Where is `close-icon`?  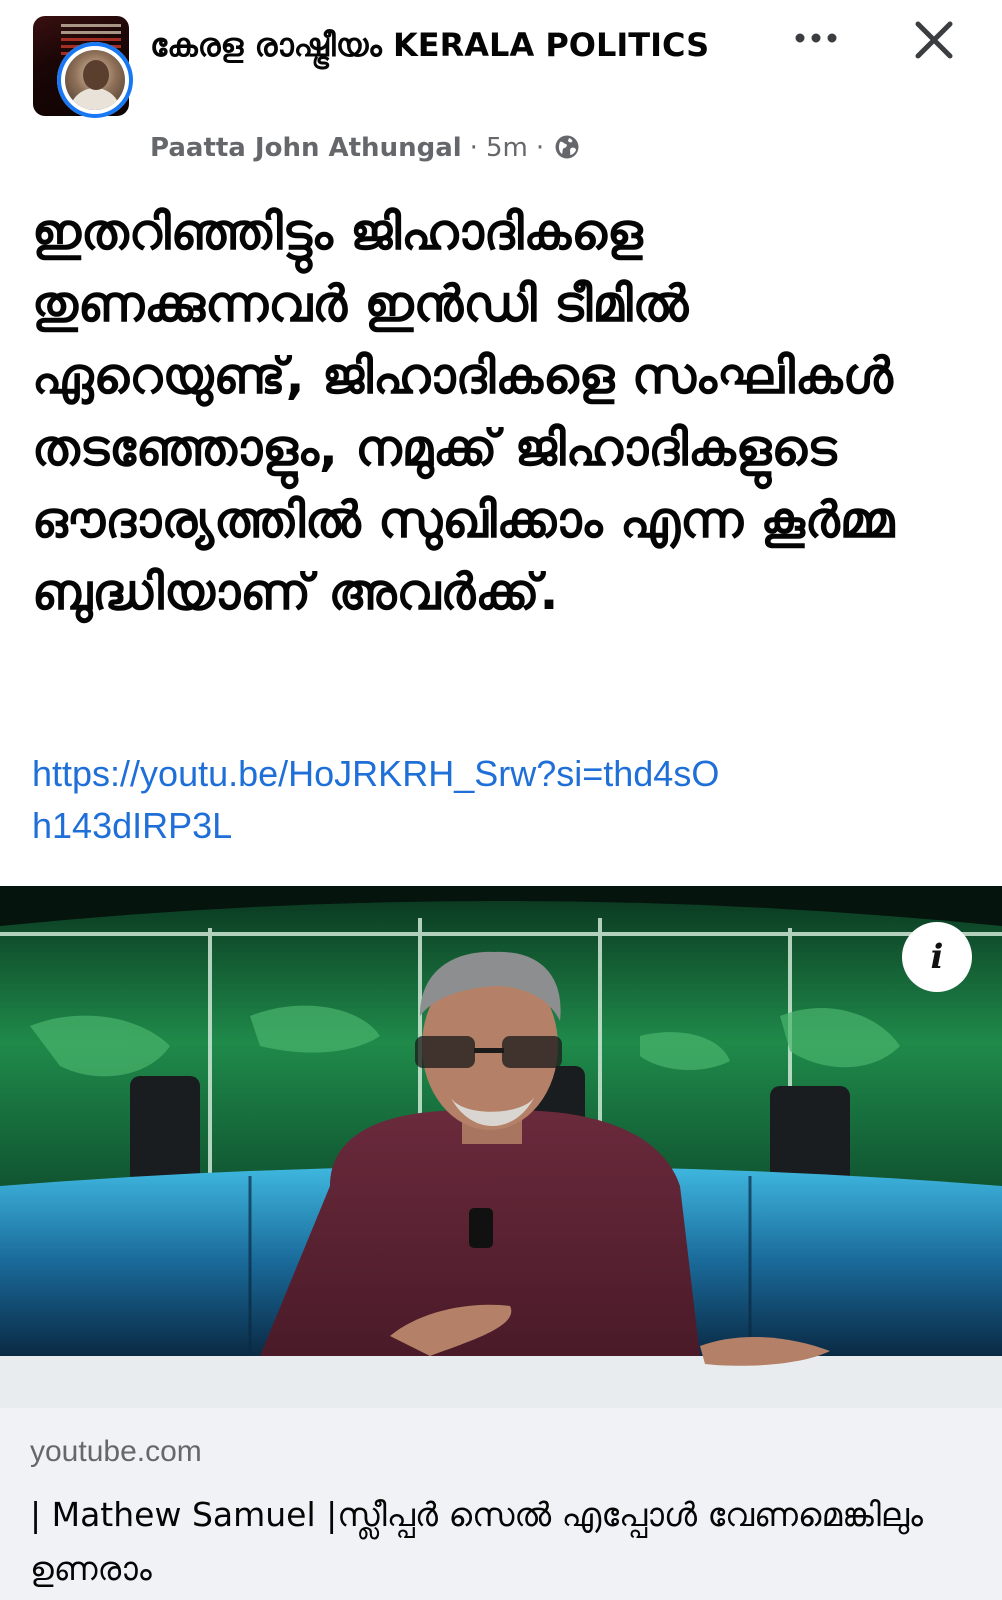
close-icon is located at coordinates (934, 40).